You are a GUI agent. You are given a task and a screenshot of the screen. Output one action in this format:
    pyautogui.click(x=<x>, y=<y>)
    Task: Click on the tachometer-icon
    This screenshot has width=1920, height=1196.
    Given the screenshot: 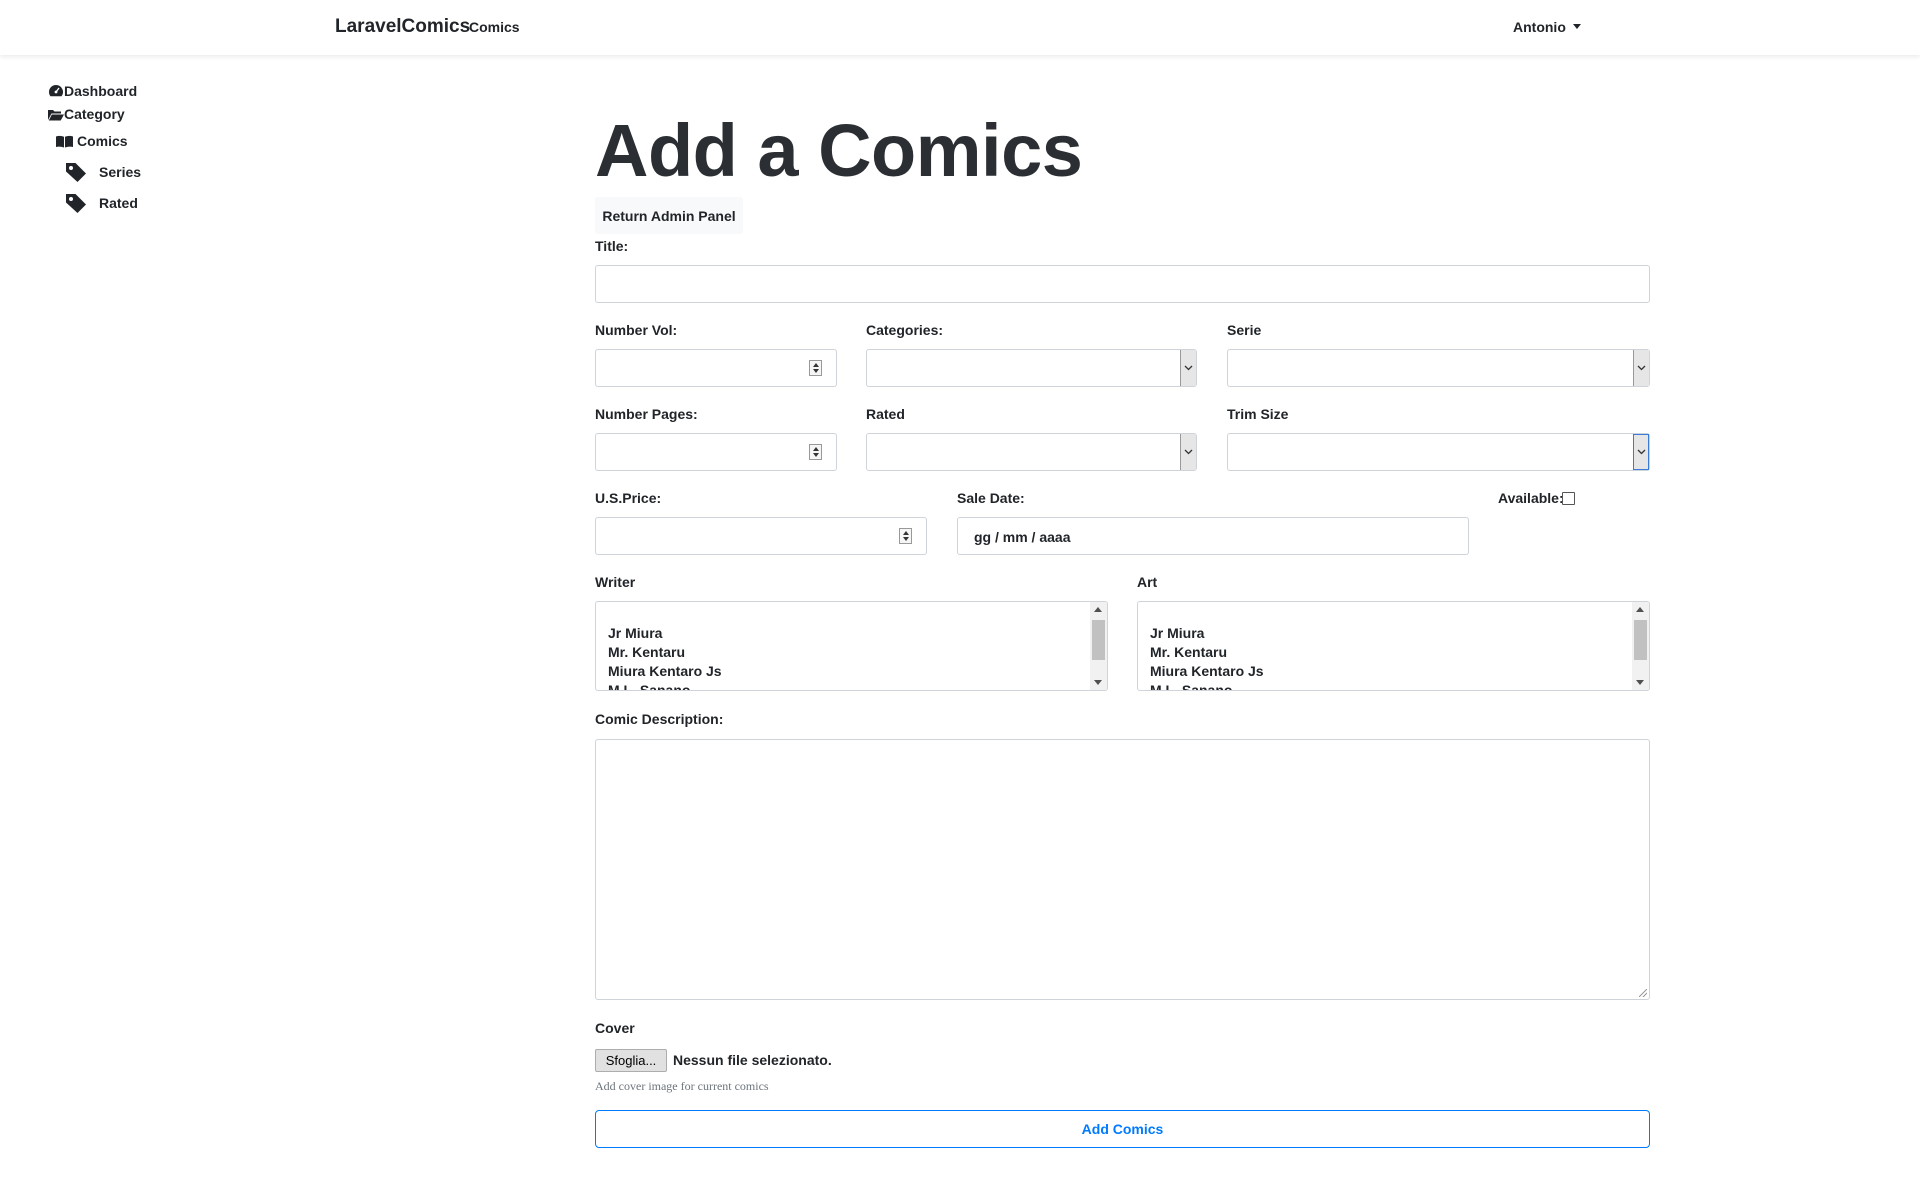 What is the action you would take?
    pyautogui.click(x=56, y=91)
    